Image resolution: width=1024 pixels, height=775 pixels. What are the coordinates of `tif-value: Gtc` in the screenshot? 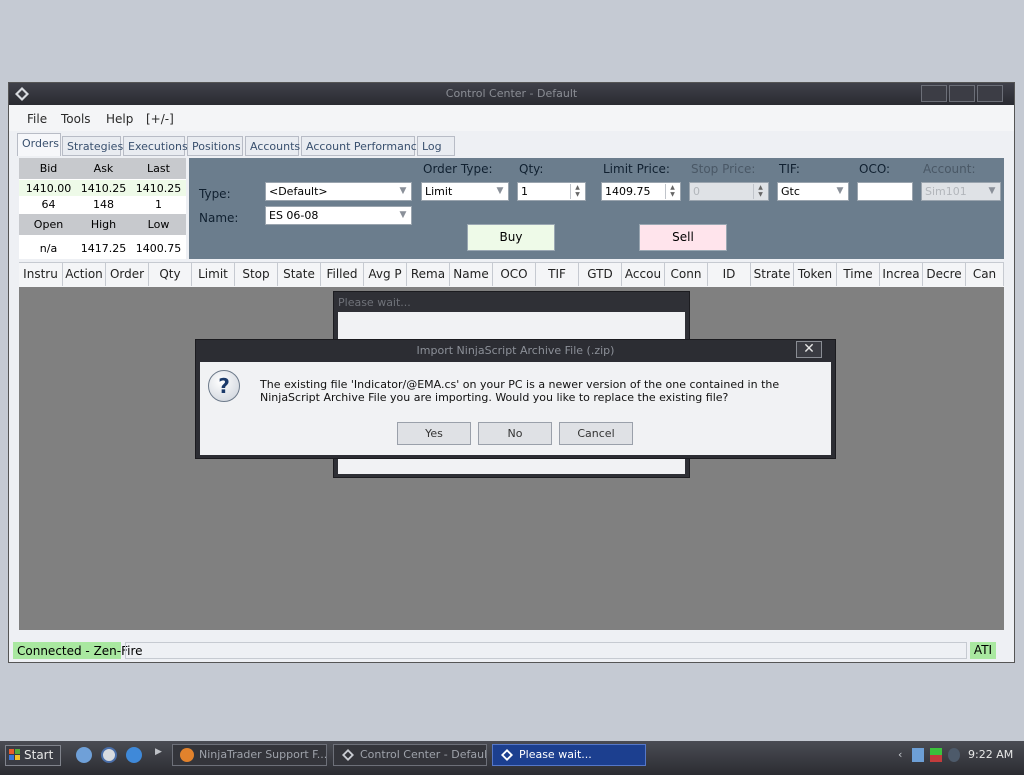 It's located at (790, 191).